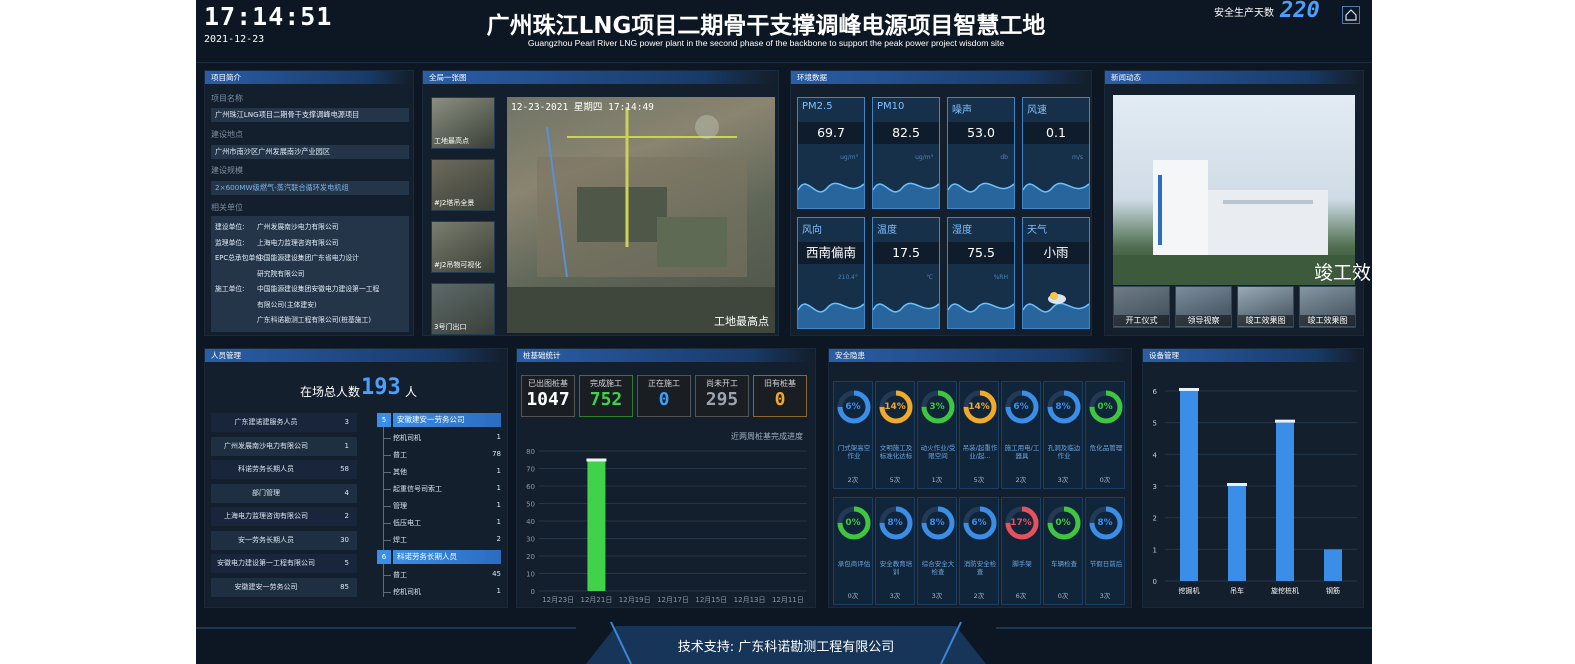 This screenshot has width=1575, height=664. Describe the element at coordinates (979, 596) in the screenshot. I see `hazard-count: 2次` at that location.